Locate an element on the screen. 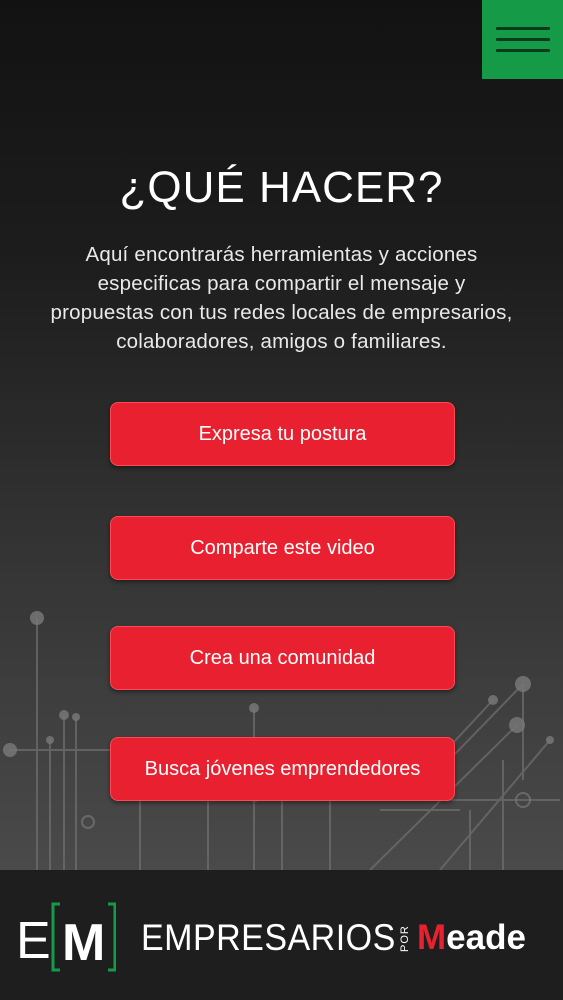  em-logo: E M is located at coordinates (66, 937).